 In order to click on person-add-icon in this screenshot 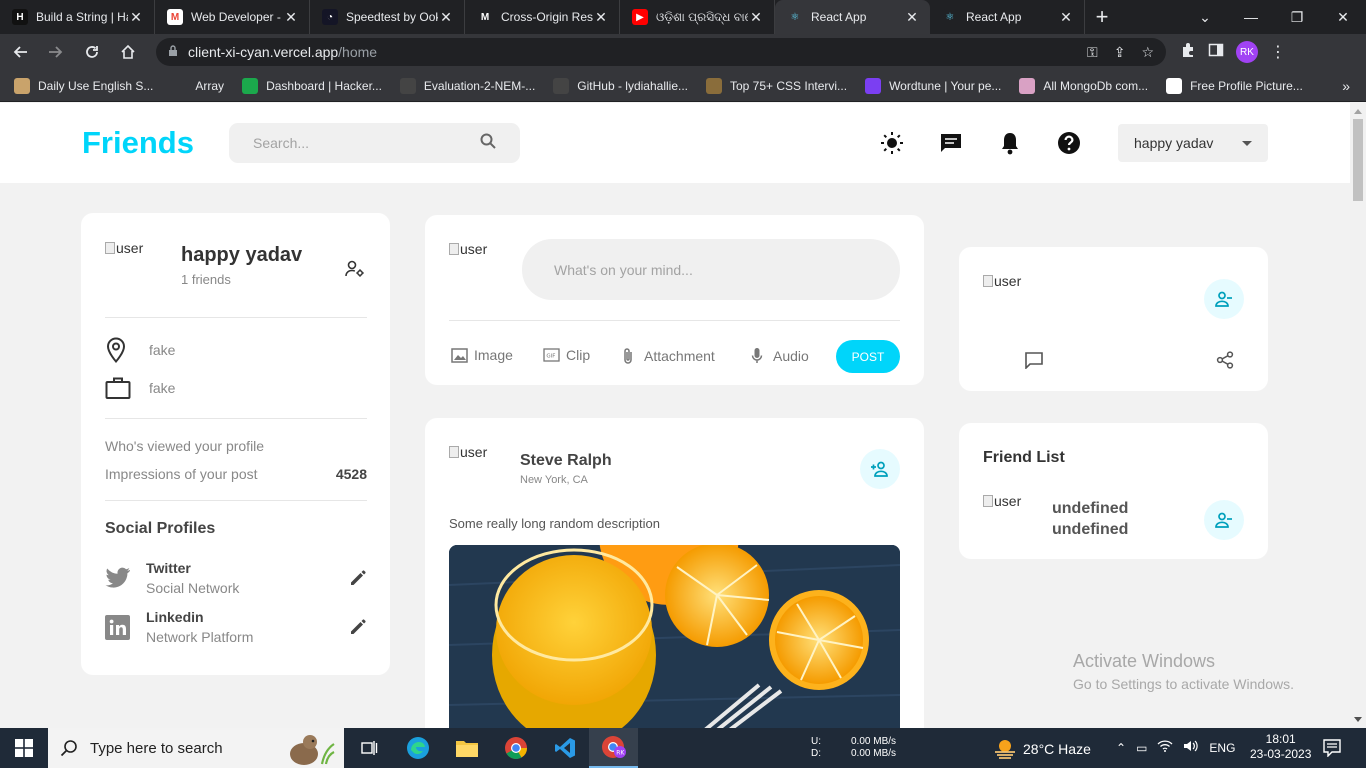, I will do `click(879, 469)`.